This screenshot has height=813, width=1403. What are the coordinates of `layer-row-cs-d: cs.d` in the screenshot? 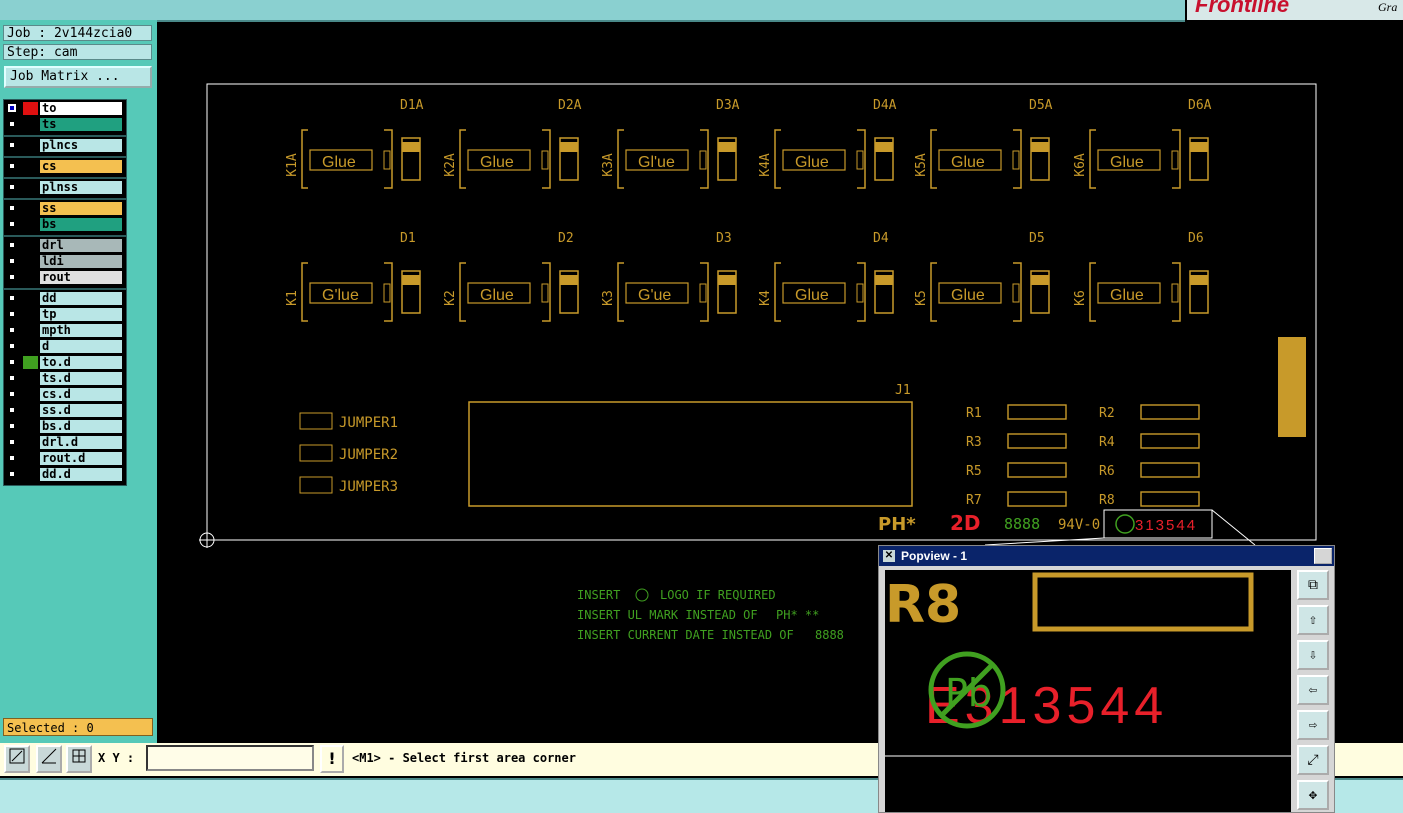 It's located at (65, 394).